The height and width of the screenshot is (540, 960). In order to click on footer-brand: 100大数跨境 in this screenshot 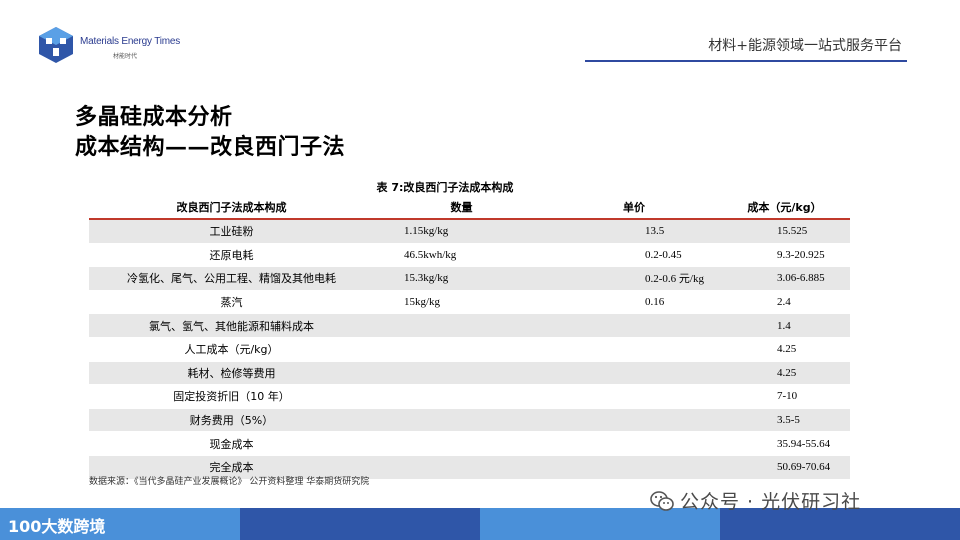, I will do `click(57, 526)`.